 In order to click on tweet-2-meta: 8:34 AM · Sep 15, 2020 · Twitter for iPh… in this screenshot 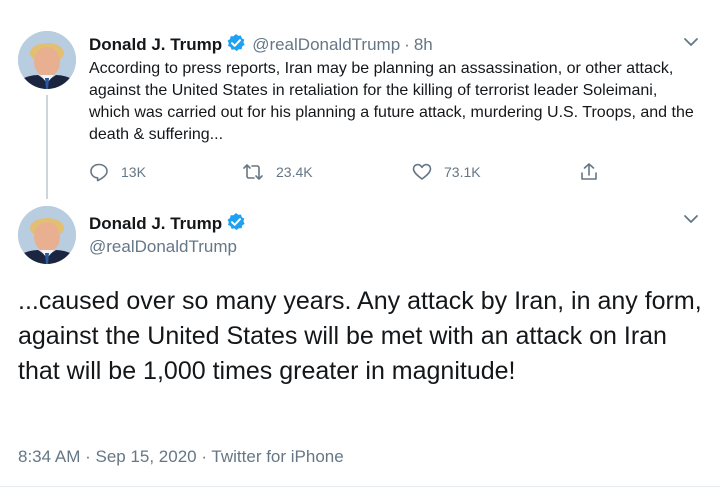, I will do `click(181, 457)`.